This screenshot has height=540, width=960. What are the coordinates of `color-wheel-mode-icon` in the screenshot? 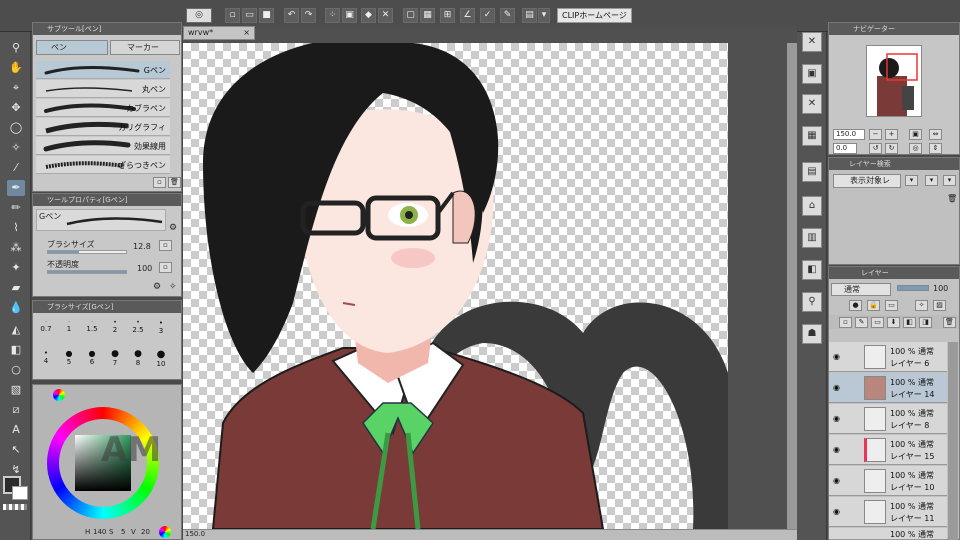 It's located at (165, 532).